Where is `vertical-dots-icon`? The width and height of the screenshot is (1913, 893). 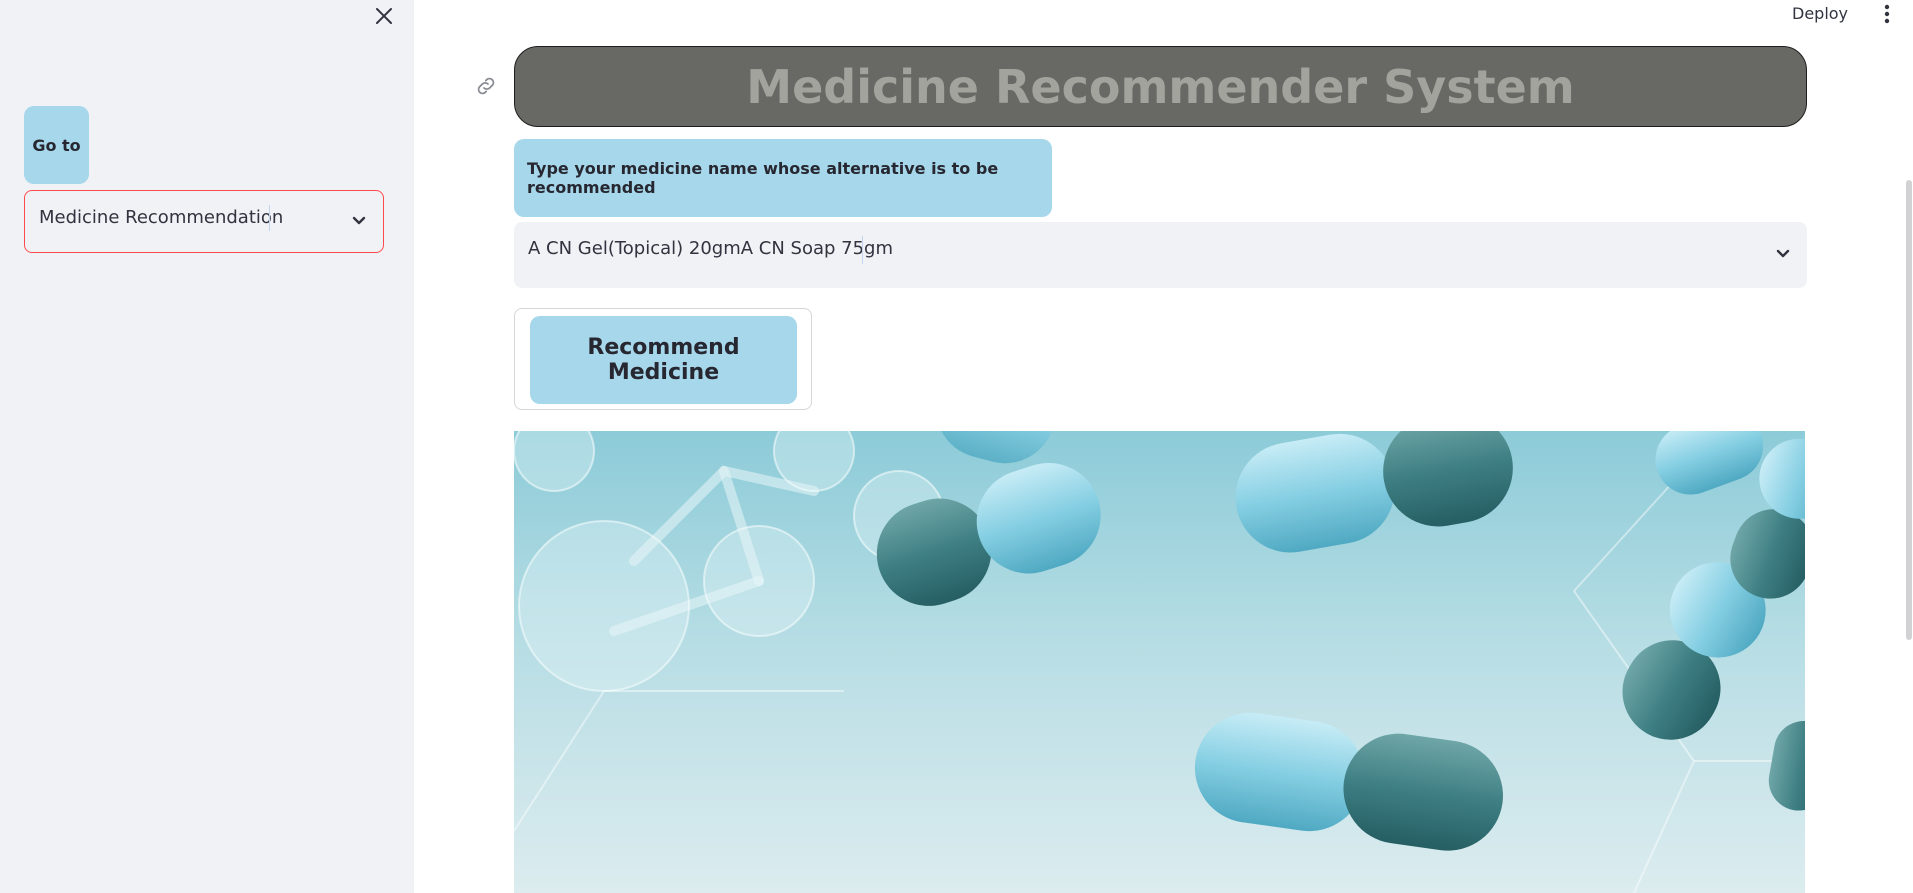
vertical-dots-icon is located at coordinates (1887, 14).